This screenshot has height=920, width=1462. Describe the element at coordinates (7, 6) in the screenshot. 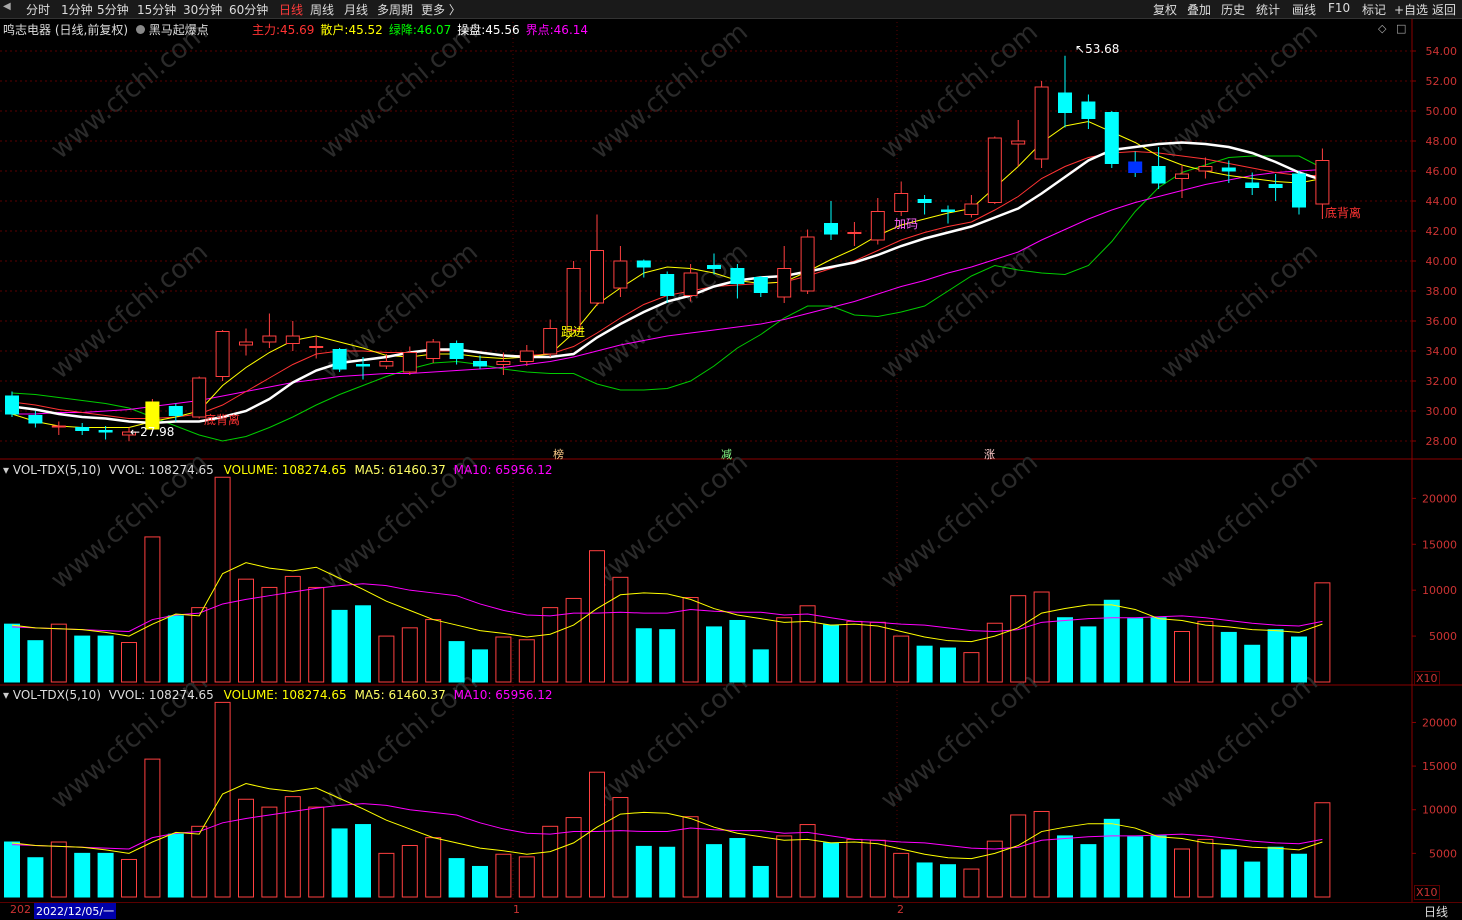

I see `left-arrow-icon: ◀` at that location.